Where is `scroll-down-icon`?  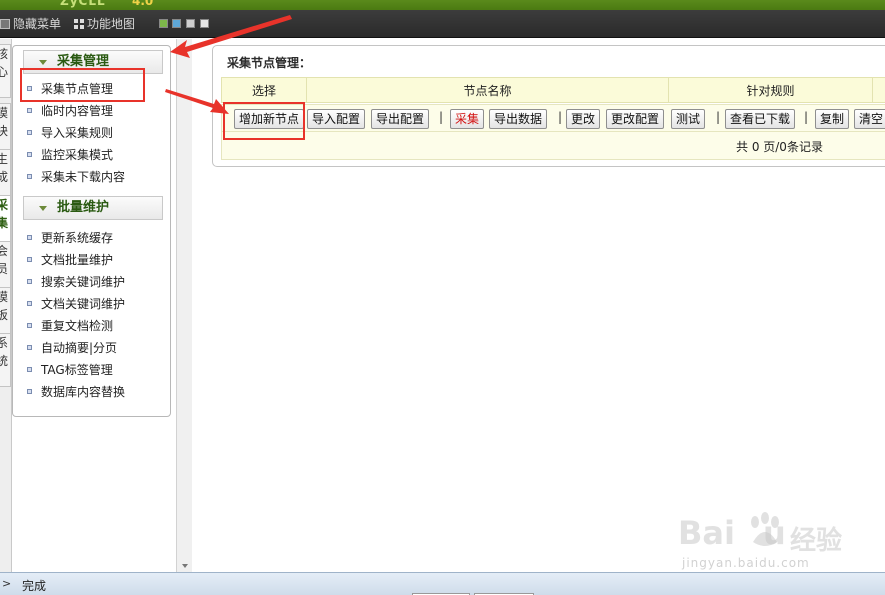
scroll-down-icon is located at coordinates (185, 566).